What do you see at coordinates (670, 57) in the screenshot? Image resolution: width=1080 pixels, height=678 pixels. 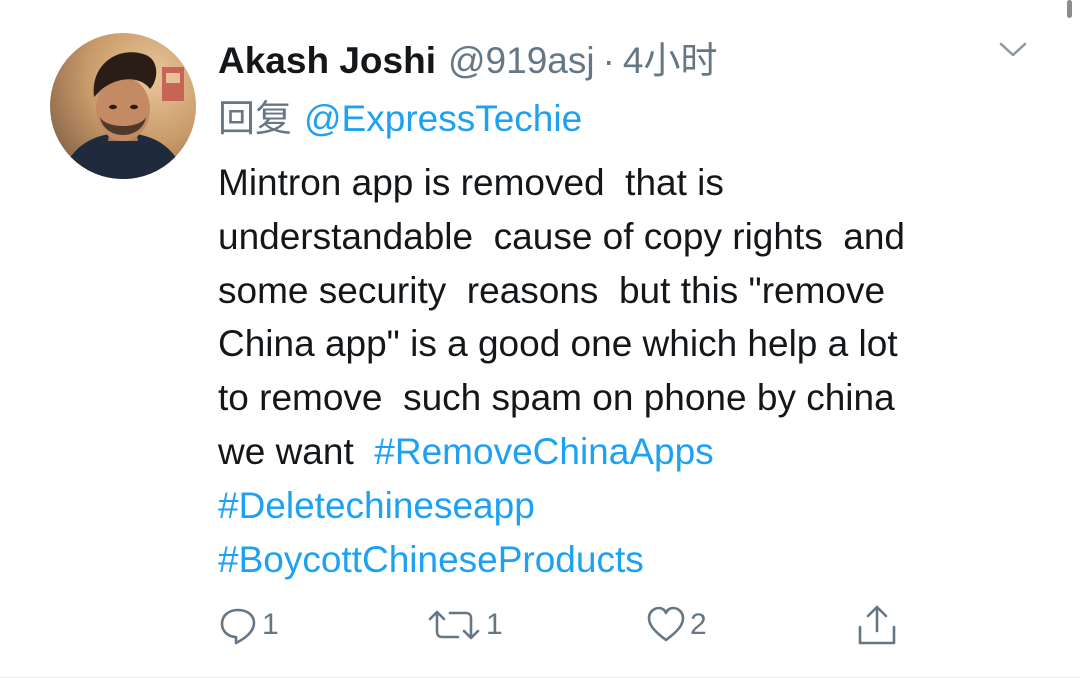 I see `tweet-timestamp: 4小时` at bounding box center [670, 57].